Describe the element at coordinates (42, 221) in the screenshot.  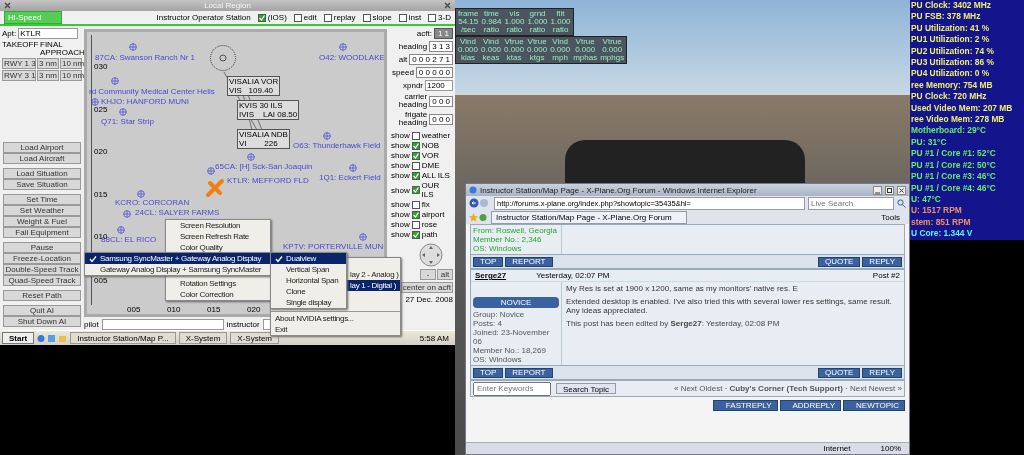
I see `command-button: Weight & Fuel` at that location.